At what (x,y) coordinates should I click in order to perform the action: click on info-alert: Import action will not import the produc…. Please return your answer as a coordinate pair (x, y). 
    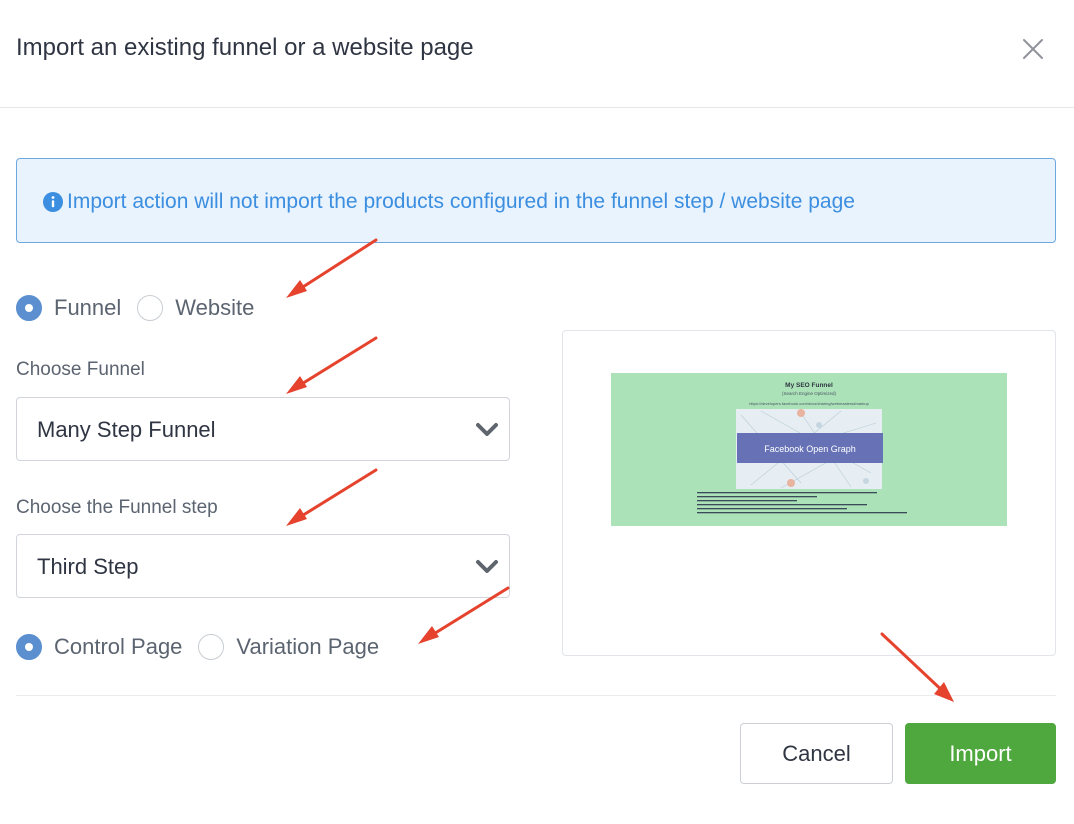
    Looking at the image, I should click on (536, 200).